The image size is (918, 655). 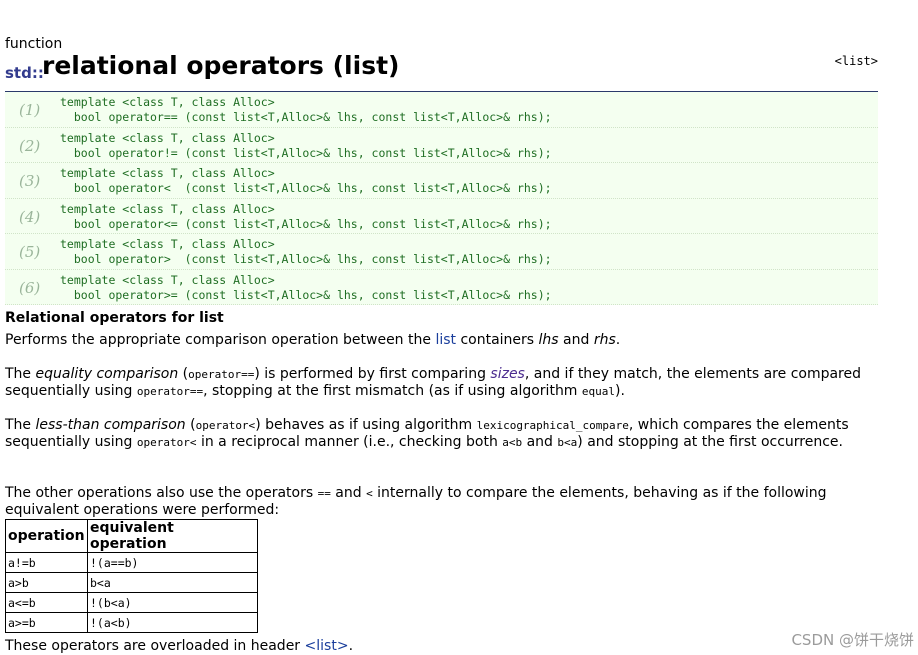 What do you see at coordinates (221, 65) in the screenshot?
I see `page-title: relational operators (list)` at bounding box center [221, 65].